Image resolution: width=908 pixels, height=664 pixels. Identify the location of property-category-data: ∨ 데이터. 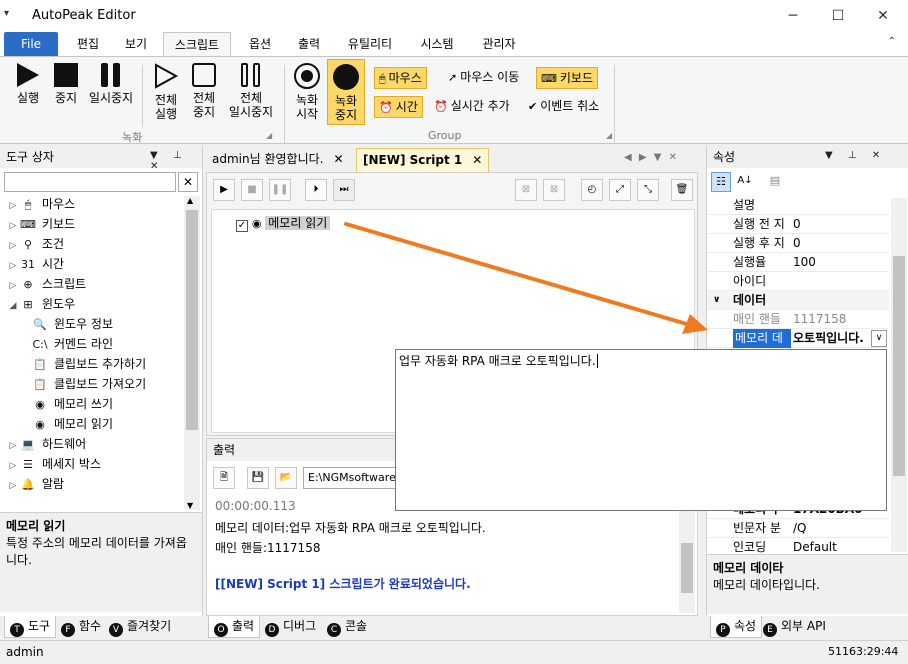
(798, 300).